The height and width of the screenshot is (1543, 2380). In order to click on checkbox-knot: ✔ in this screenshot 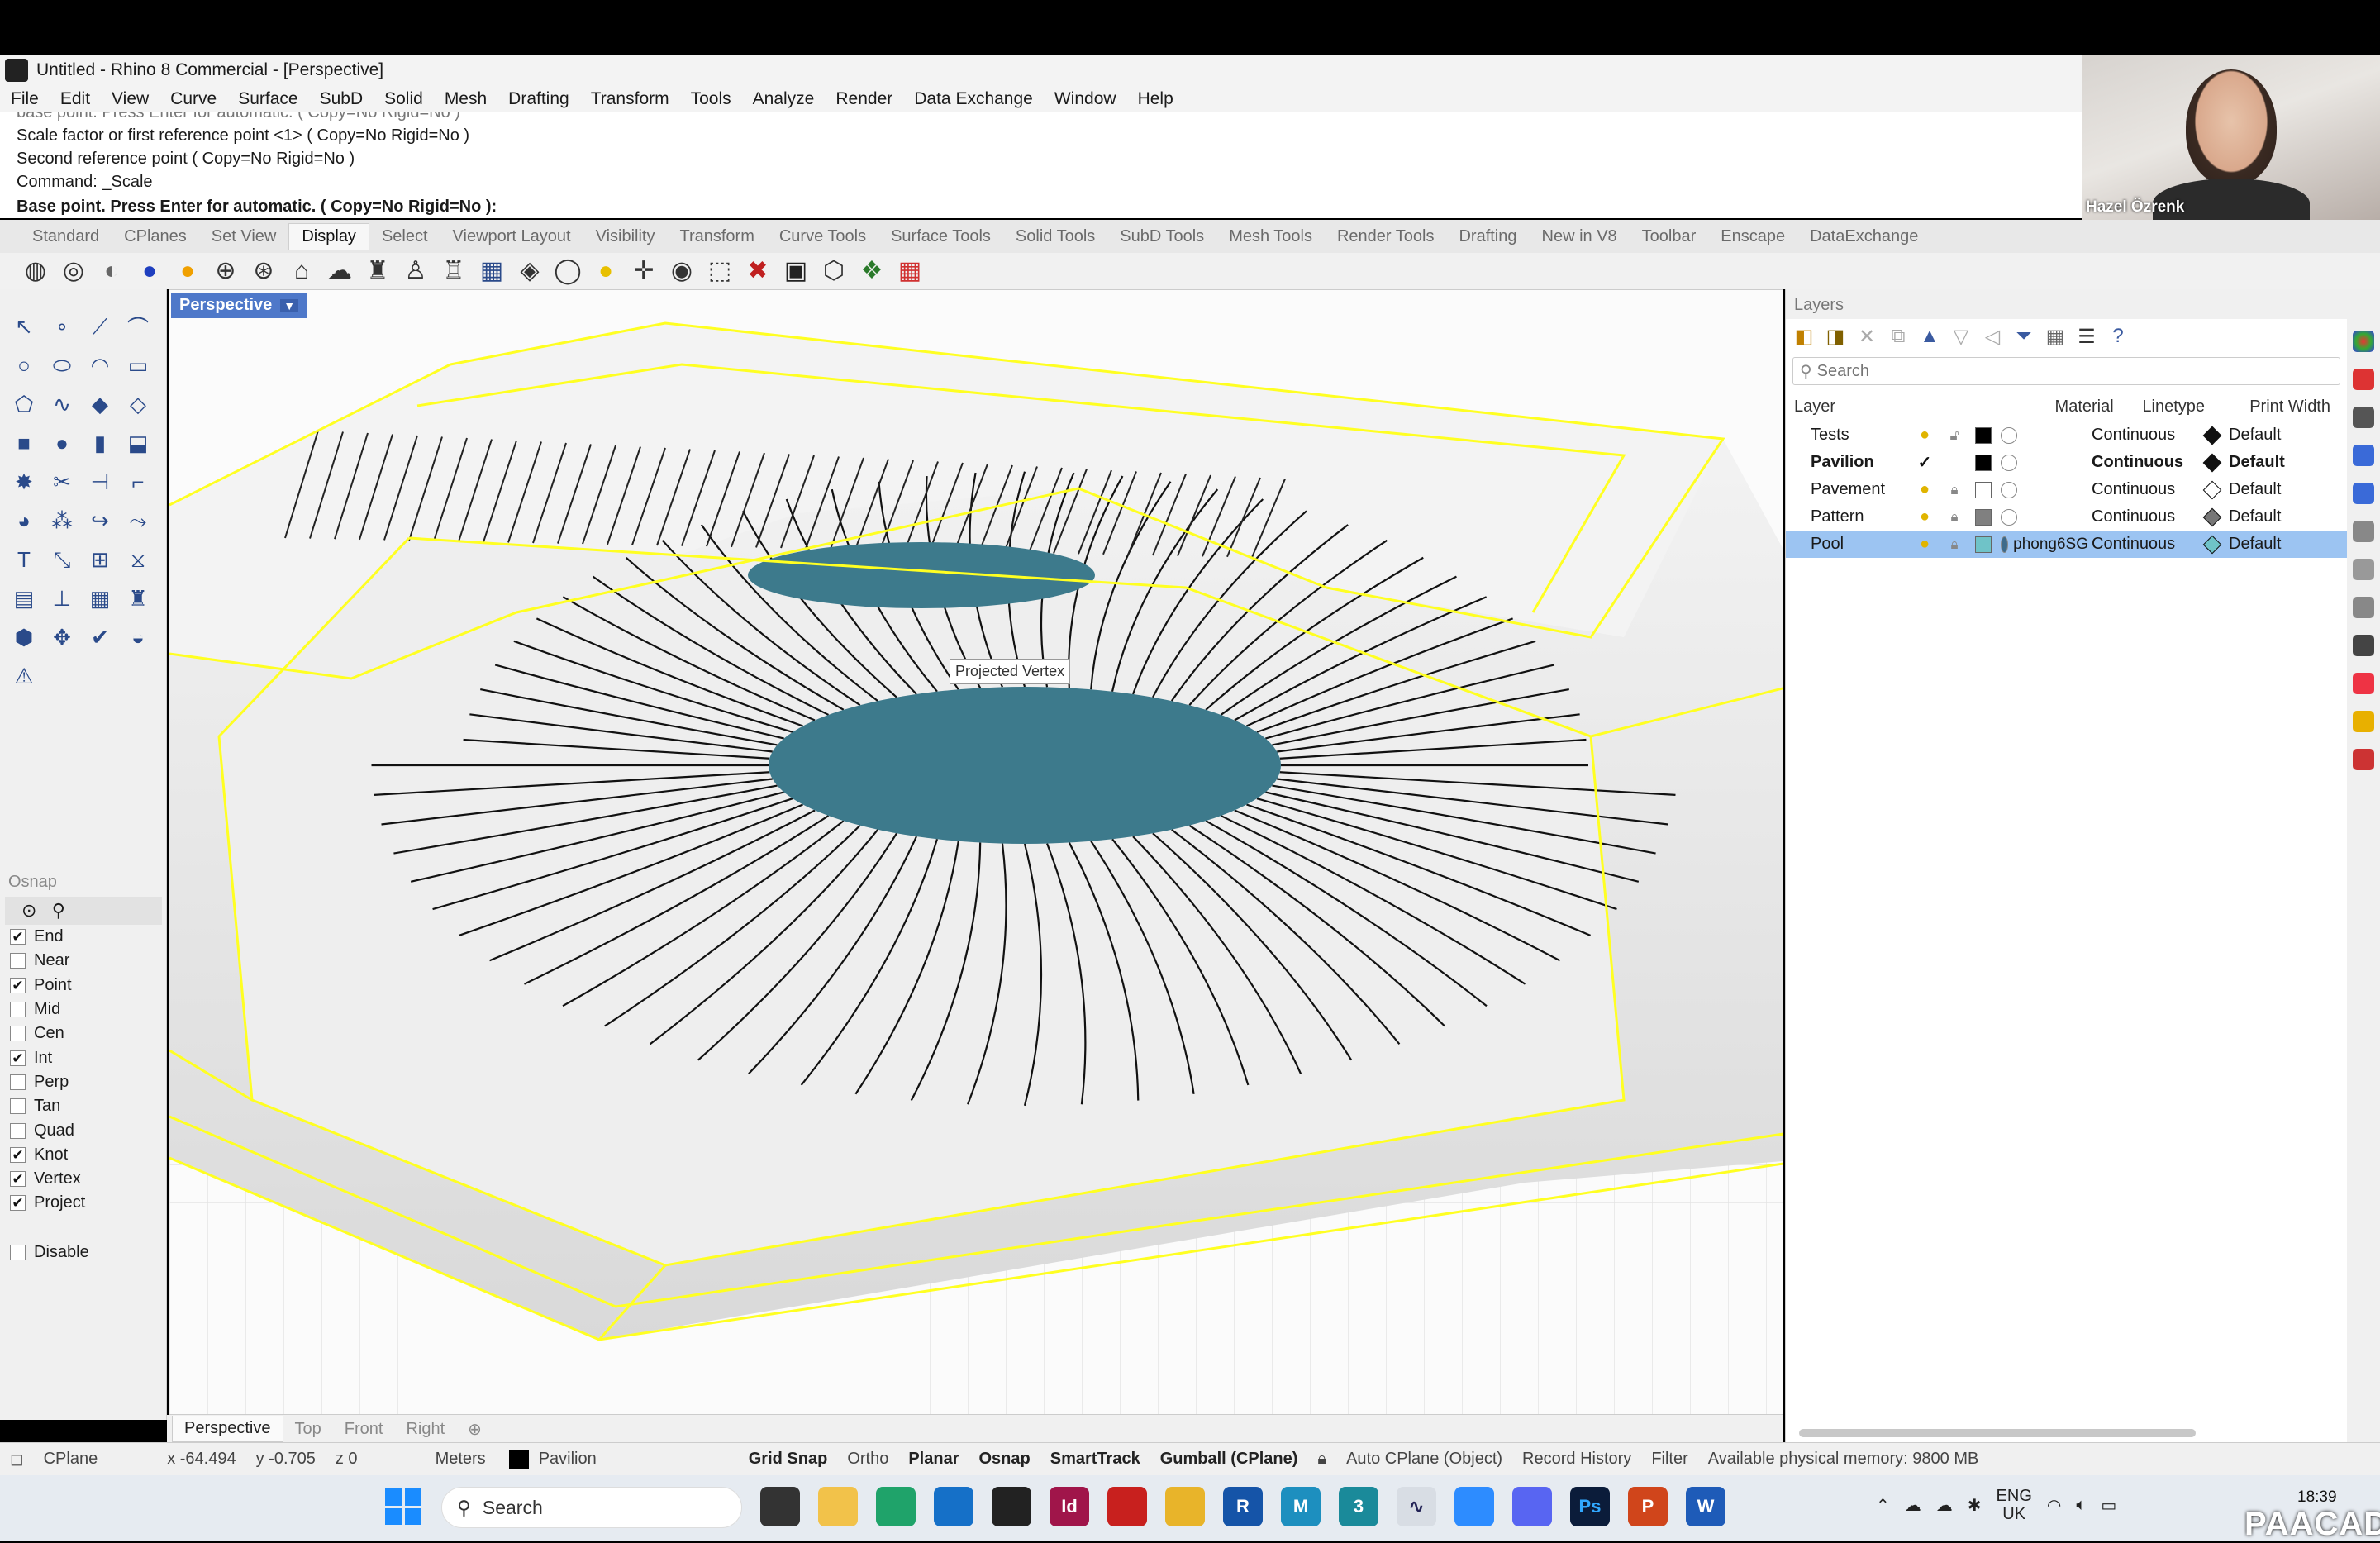, I will do `click(18, 1154)`.